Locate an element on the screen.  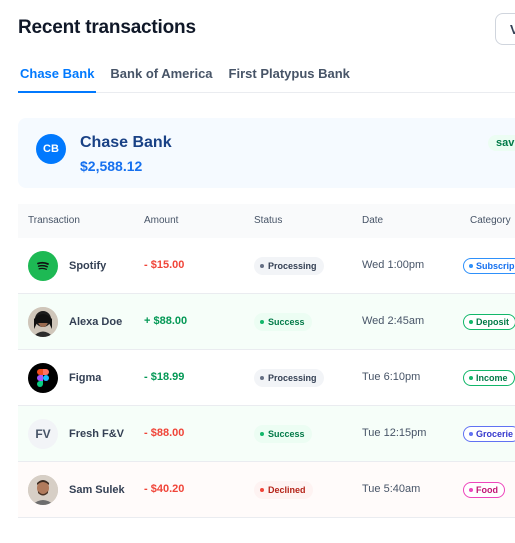
transaction-merchant: Sam Sulek is located at coordinates (76, 490).